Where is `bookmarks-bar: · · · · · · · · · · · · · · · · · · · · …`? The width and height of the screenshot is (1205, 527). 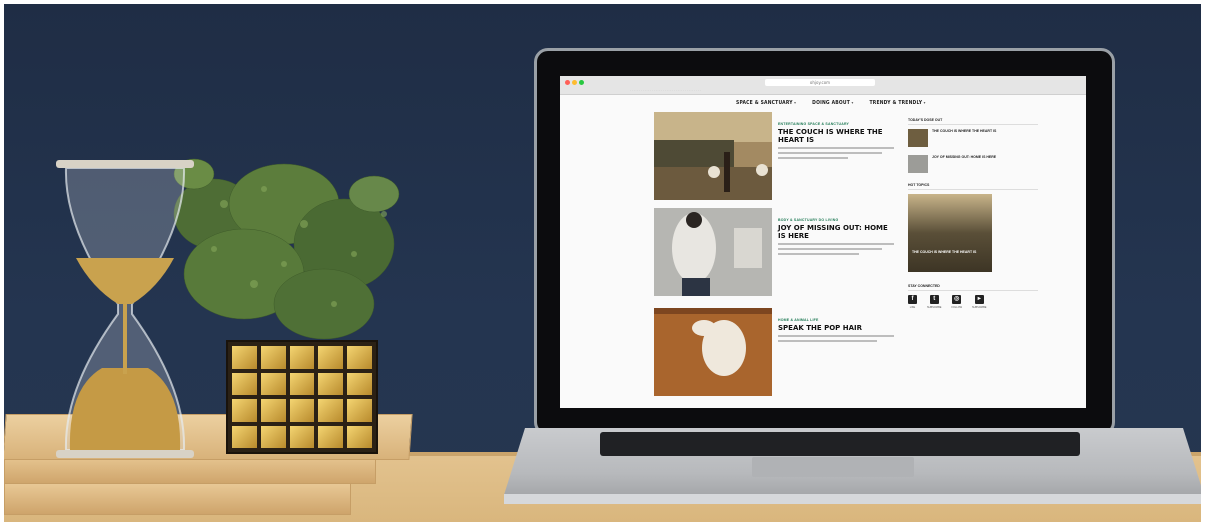 bookmarks-bar: · · · · · · · · · · · · · · · · · · · · … is located at coordinates (665, 90).